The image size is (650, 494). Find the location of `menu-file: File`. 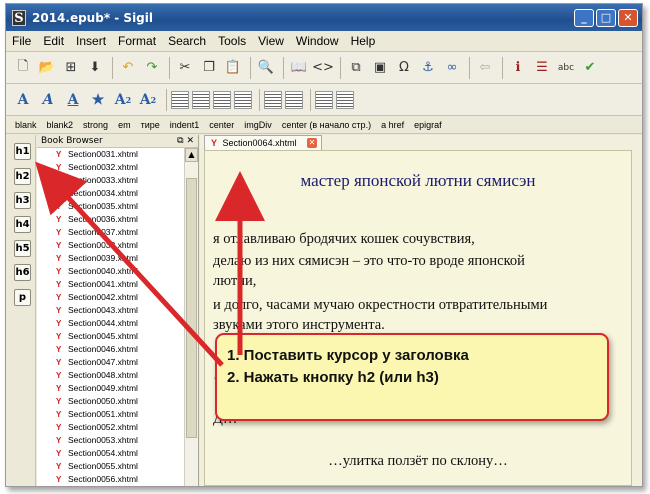

menu-file: File is located at coordinates (21, 41).